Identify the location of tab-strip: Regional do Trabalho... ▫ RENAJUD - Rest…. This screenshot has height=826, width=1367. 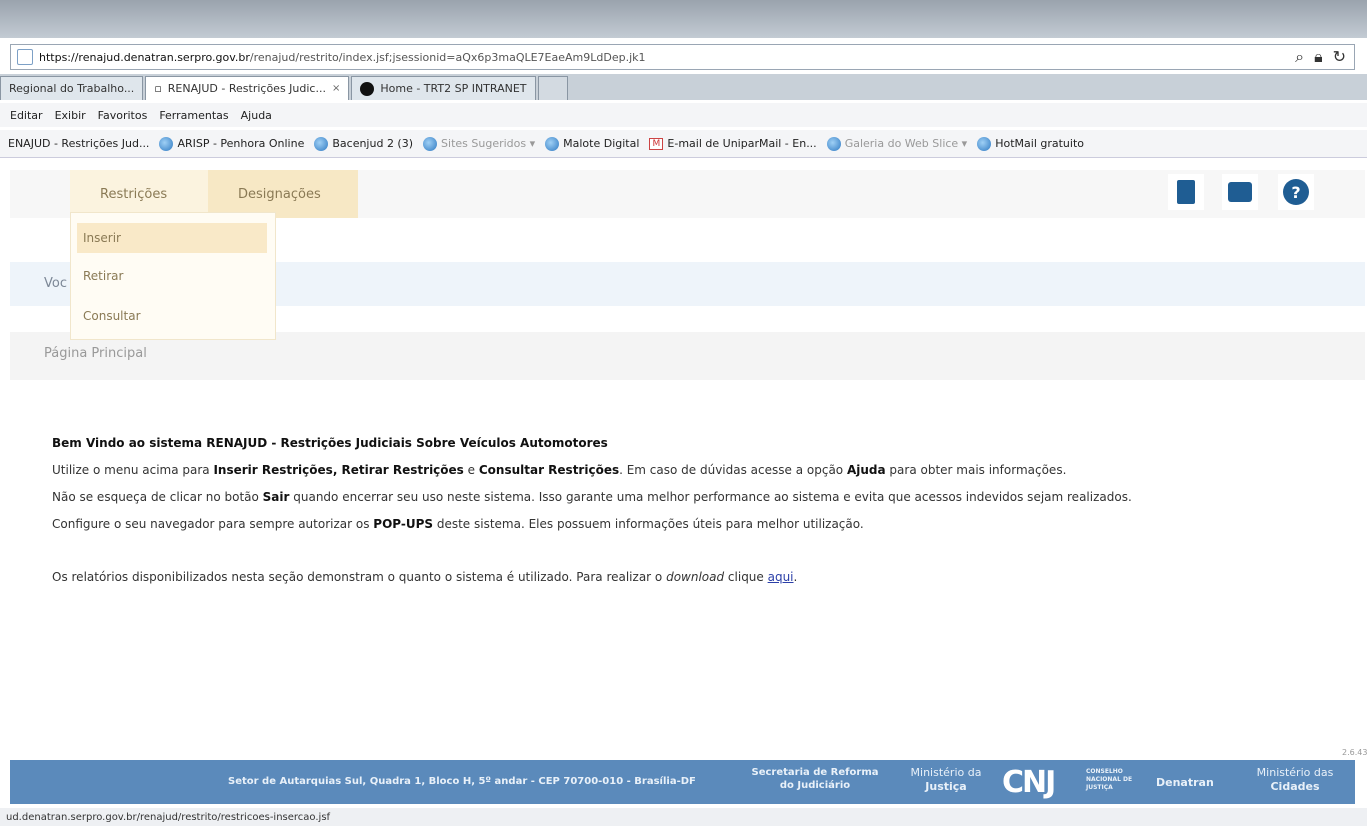
(683, 87).